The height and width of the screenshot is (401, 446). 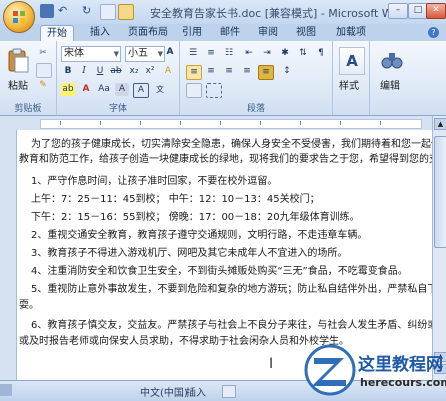 What do you see at coordinates (211, 53) in the screenshot?
I see `numbering-icon: ≡` at bounding box center [211, 53].